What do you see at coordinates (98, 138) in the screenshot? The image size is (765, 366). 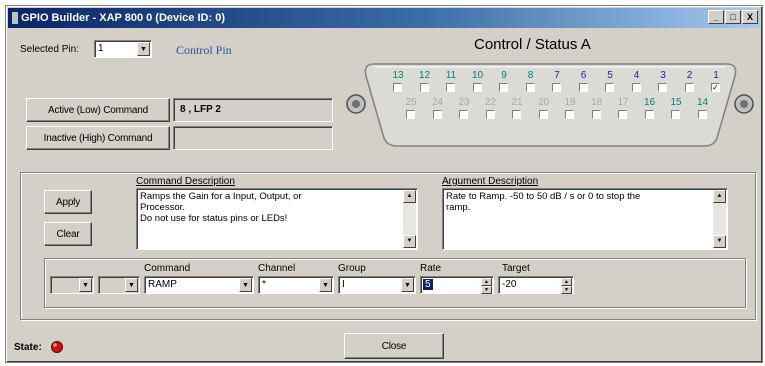 I see `inactive-command-button: Inactive (High) Command` at bounding box center [98, 138].